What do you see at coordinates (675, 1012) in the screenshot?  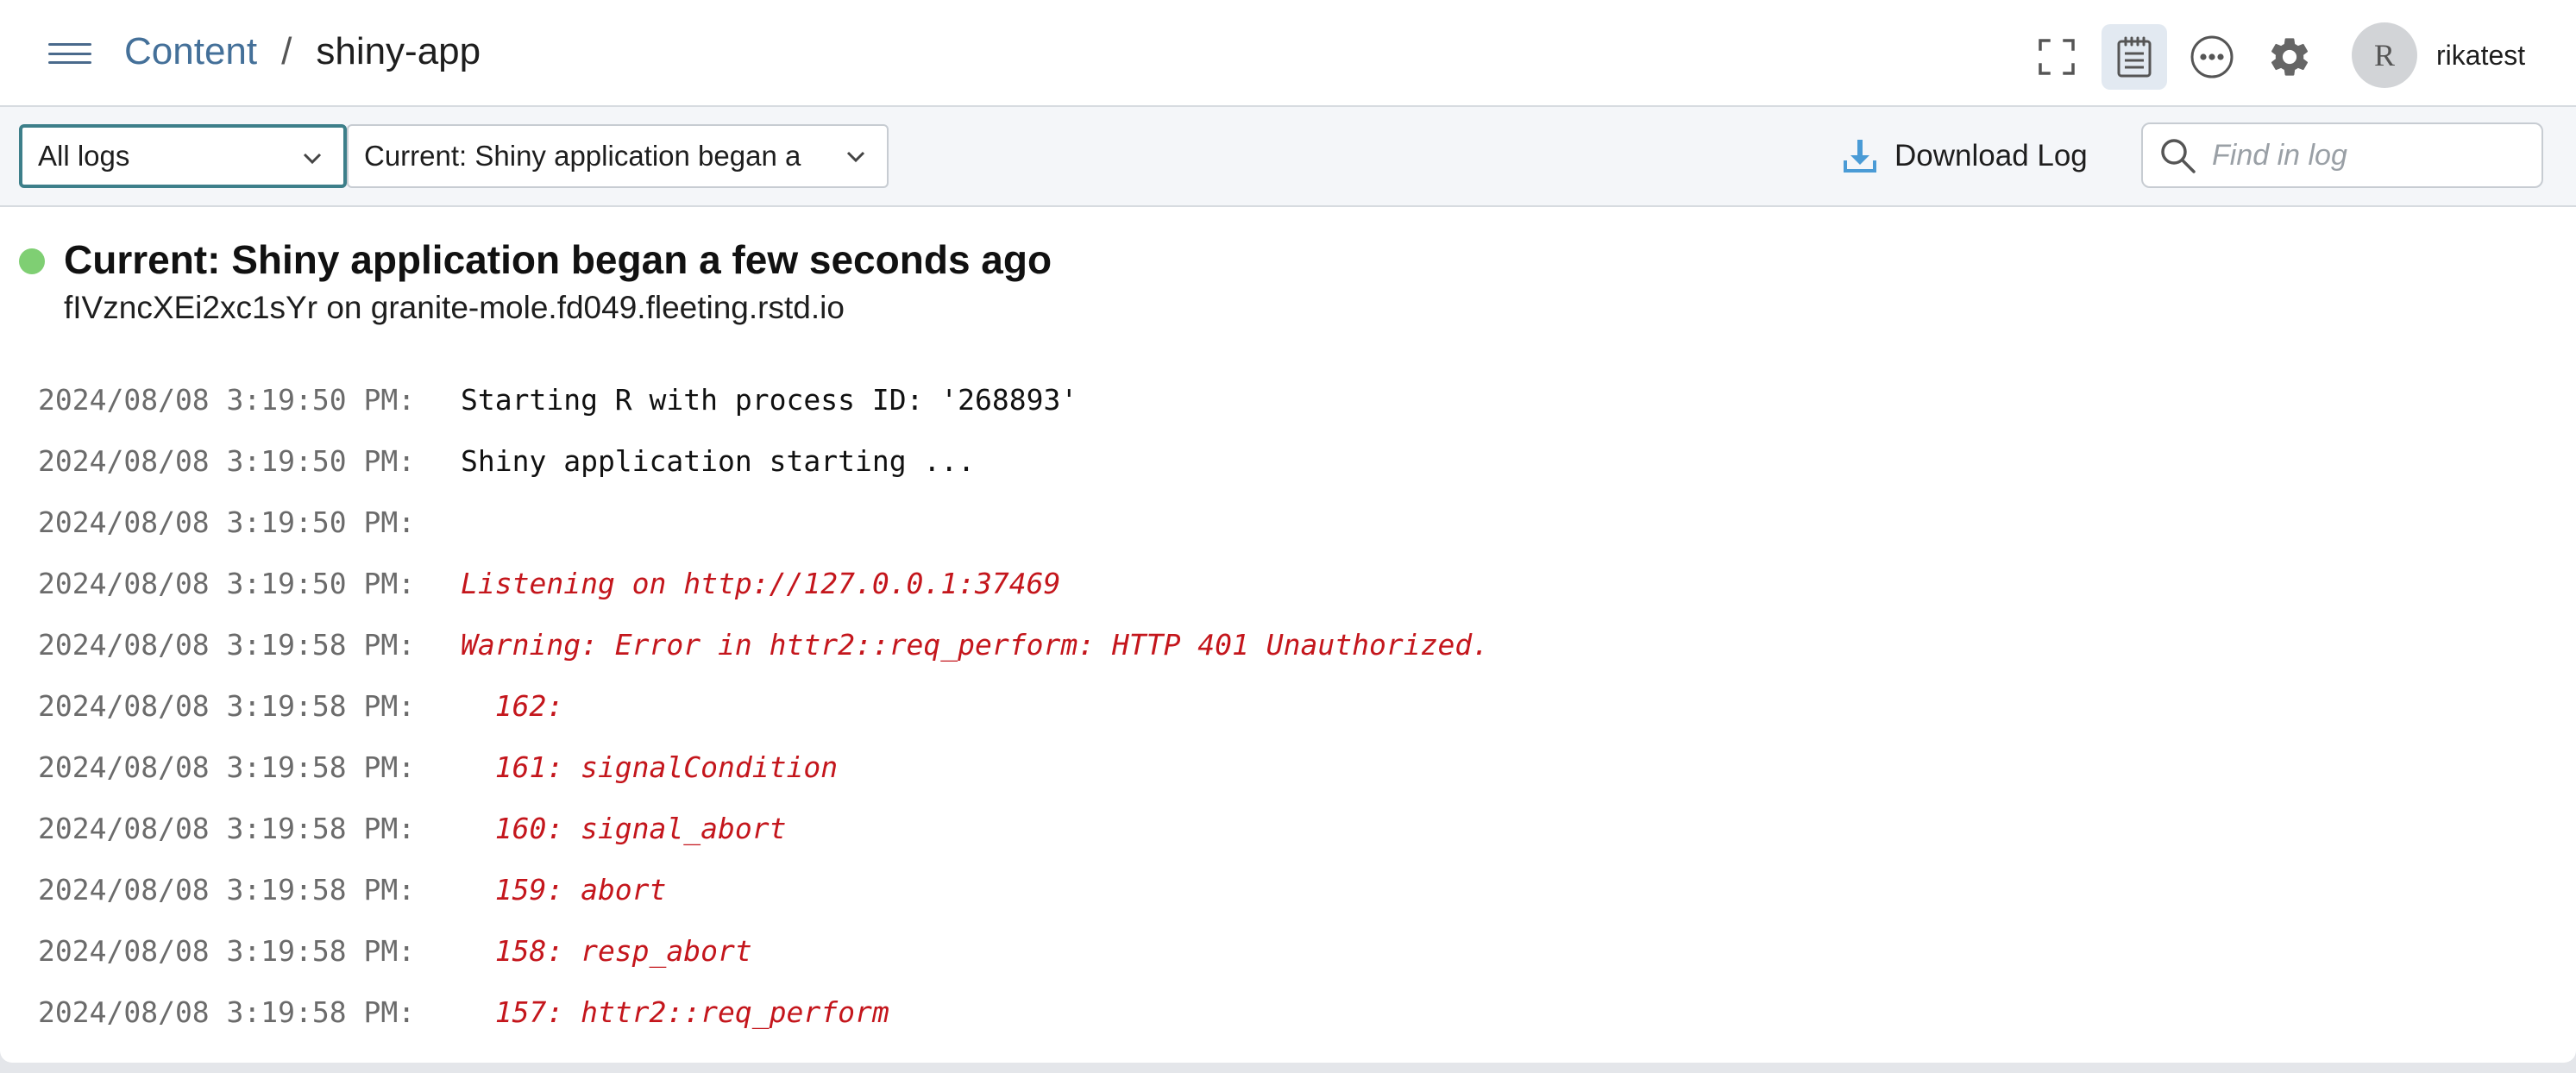 I see `log-message: 157: httr2::req_perform` at bounding box center [675, 1012].